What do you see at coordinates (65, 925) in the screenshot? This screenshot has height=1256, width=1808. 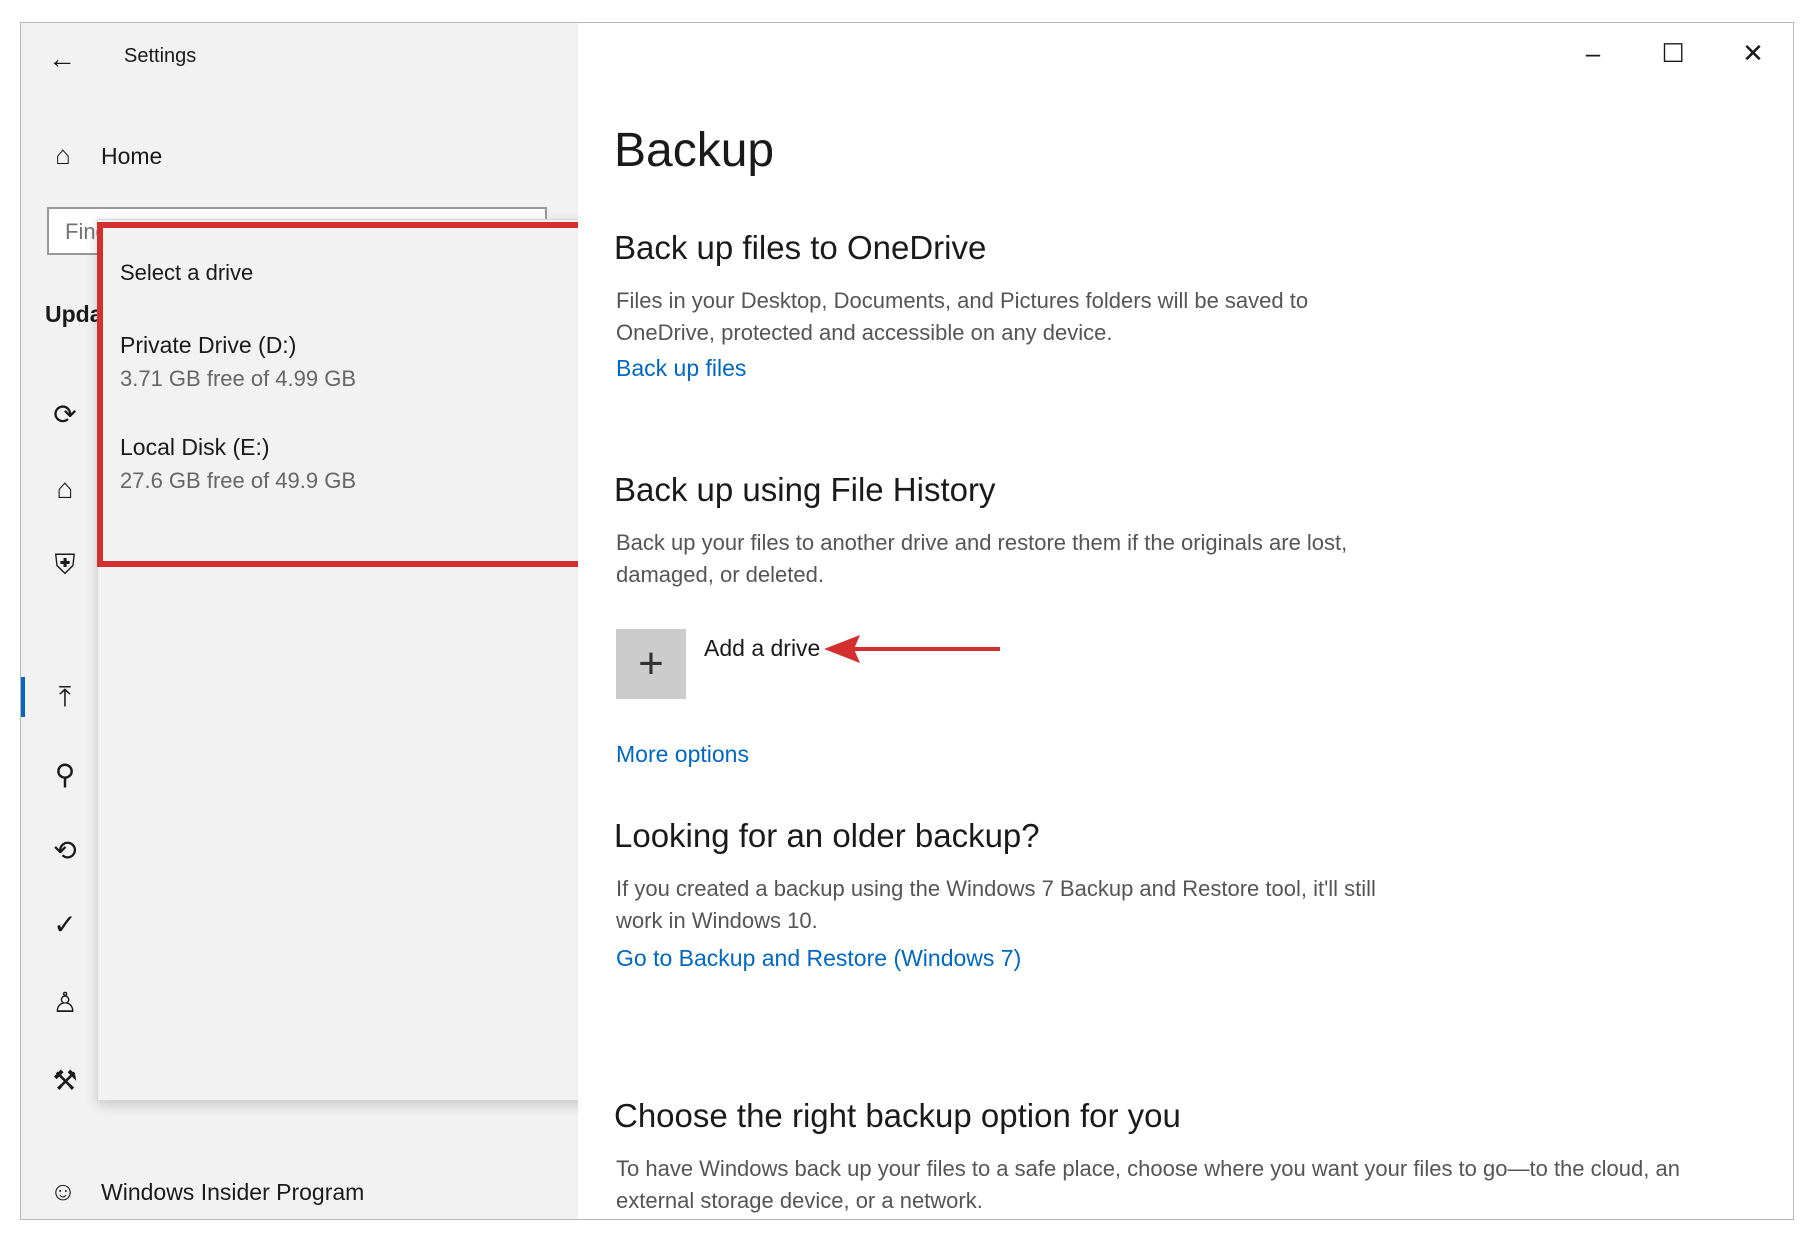 I see `activation-icon: ✓` at bounding box center [65, 925].